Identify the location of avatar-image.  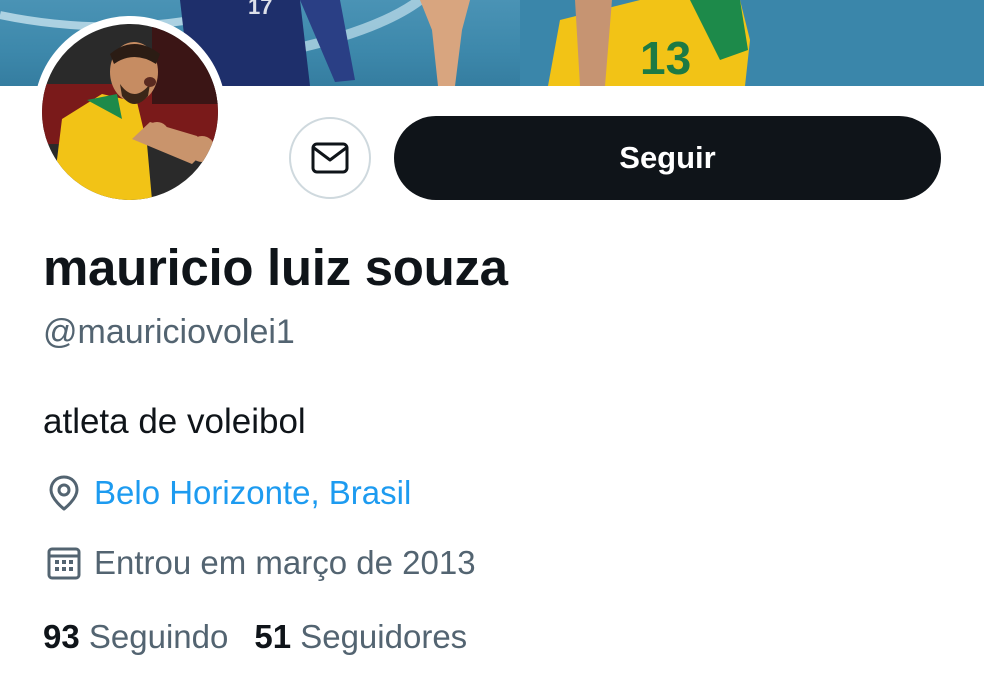
(130, 112).